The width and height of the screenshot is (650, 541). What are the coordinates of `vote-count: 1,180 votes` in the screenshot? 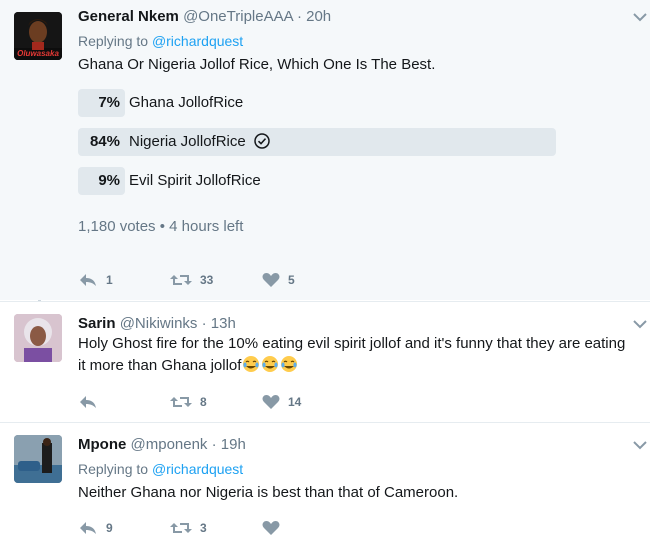 It's located at (117, 226).